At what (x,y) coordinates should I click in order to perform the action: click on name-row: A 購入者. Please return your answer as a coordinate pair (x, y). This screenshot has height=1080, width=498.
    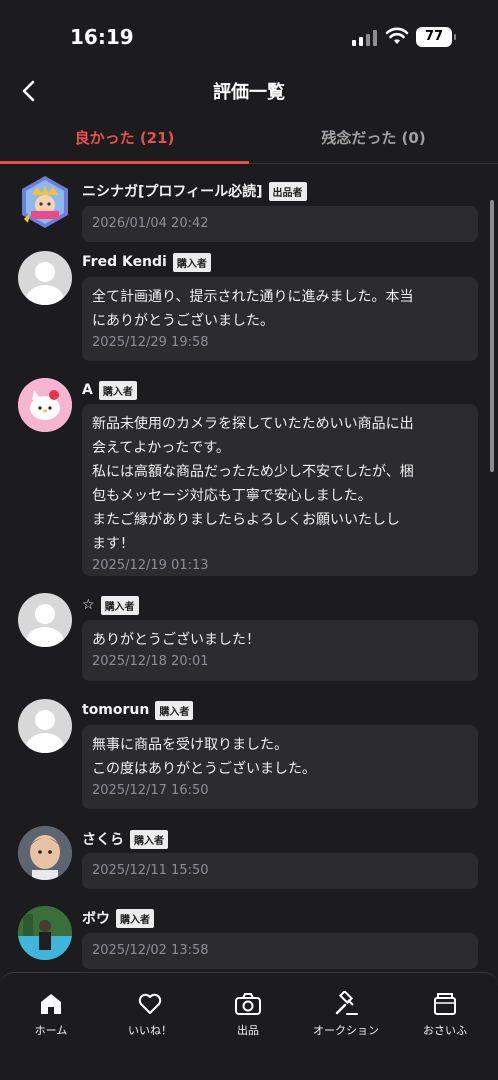
    Looking at the image, I should click on (109, 390).